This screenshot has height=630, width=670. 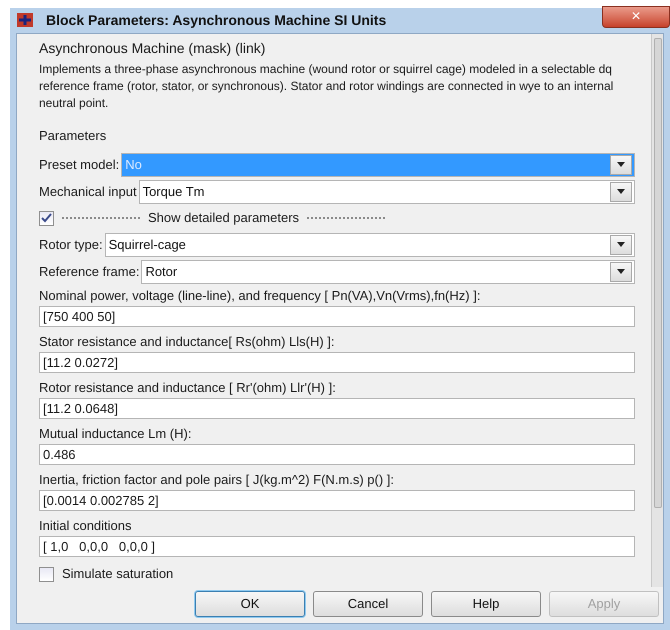 I want to click on field-label: Rotor type:, so click(x=71, y=245).